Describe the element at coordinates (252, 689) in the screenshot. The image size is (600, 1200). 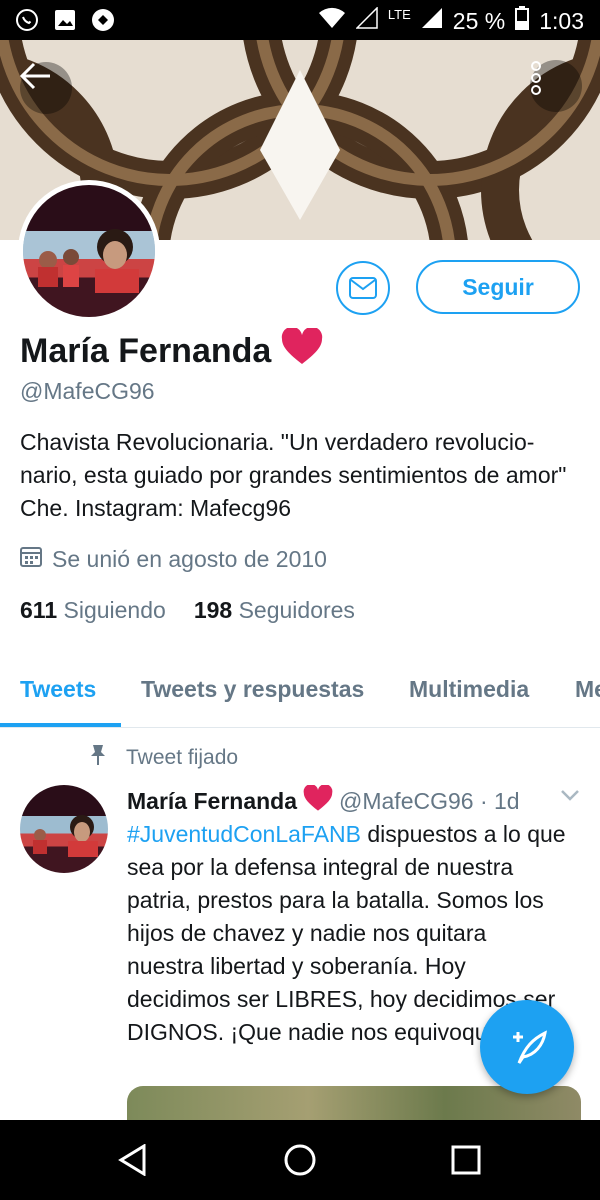
I see `tab-tweets-replies: Tweets y respuestas` at that location.